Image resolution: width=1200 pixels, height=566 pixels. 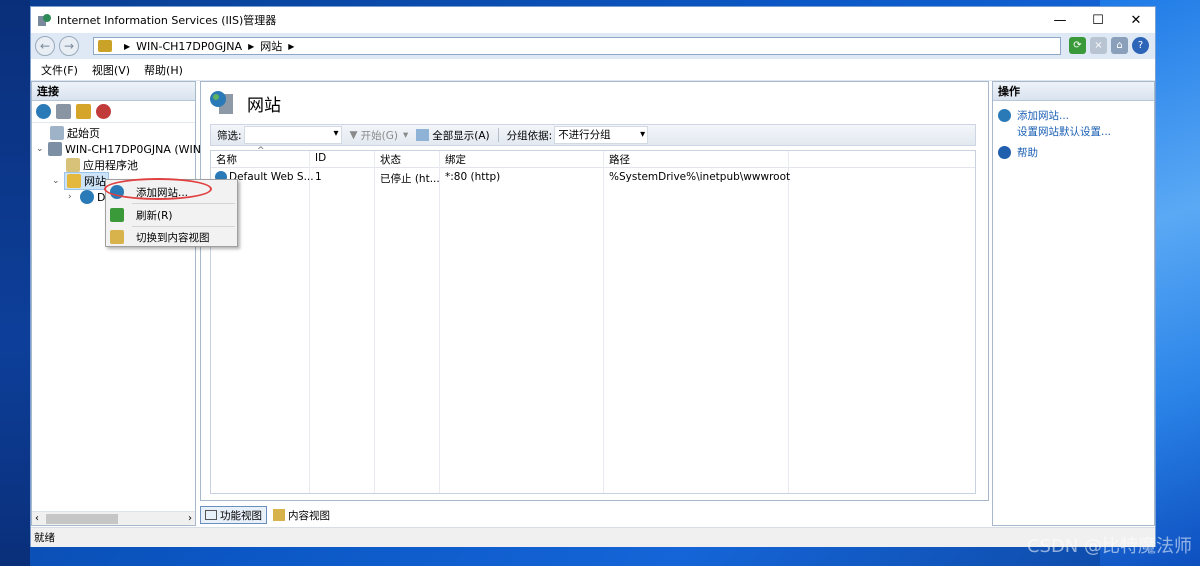 What do you see at coordinates (264, 105) in the screenshot?
I see `page-title: 网站` at bounding box center [264, 105].